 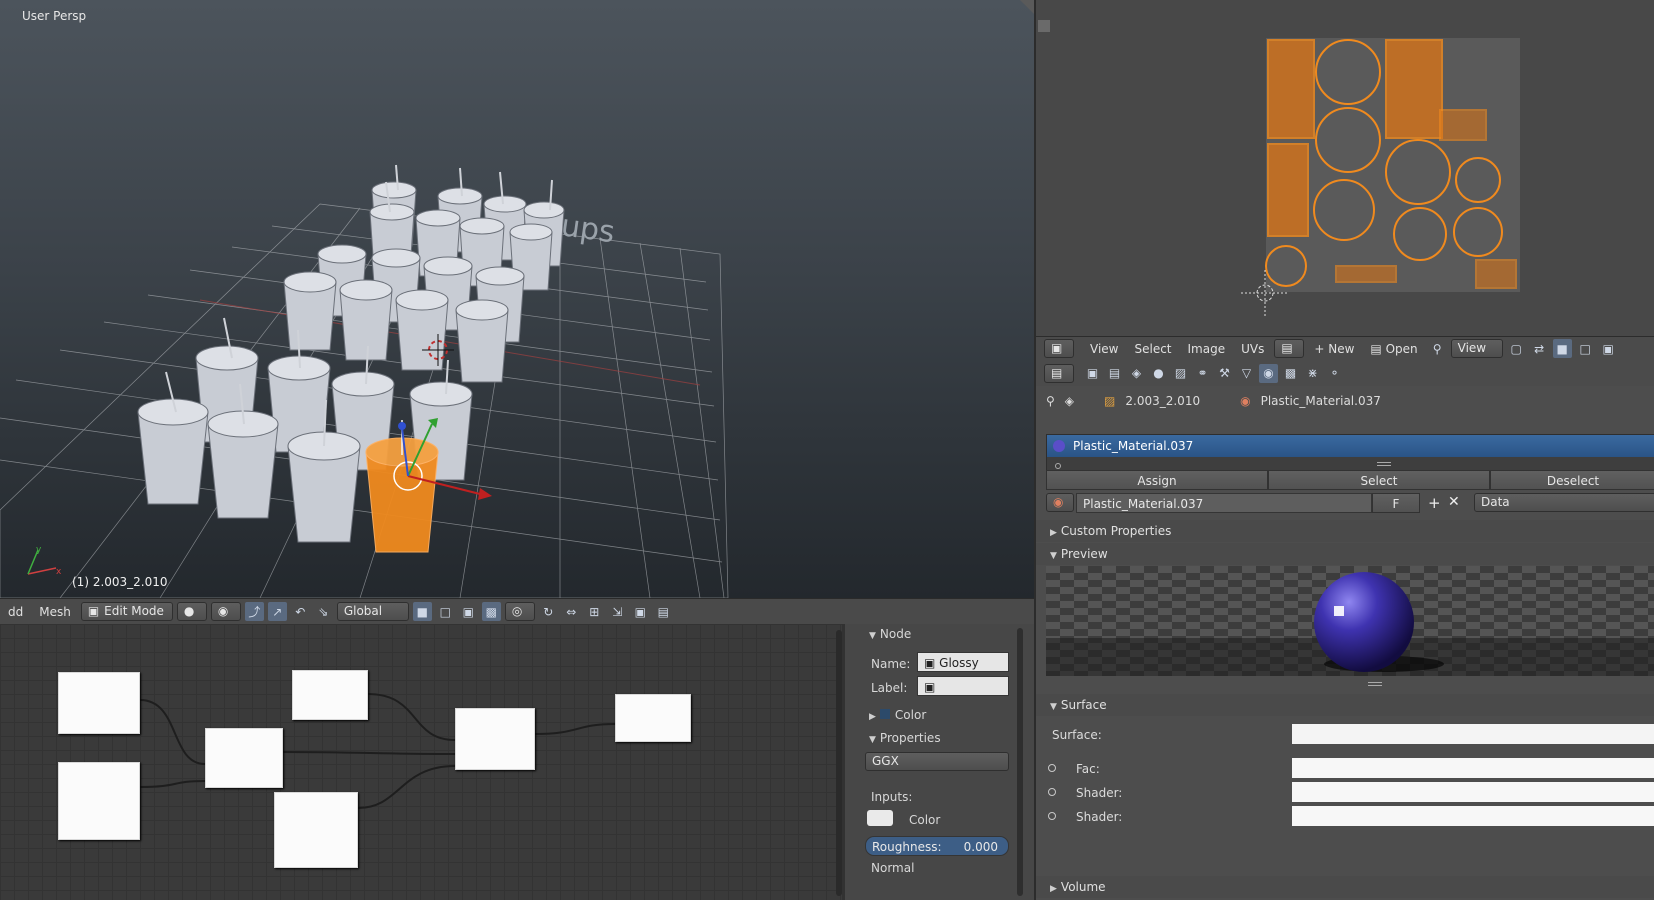 What do you see at coordinates (1516, 348) in the screenshot?
I see `render-slot-icon: ▢` at bounding box center [1516, 348].